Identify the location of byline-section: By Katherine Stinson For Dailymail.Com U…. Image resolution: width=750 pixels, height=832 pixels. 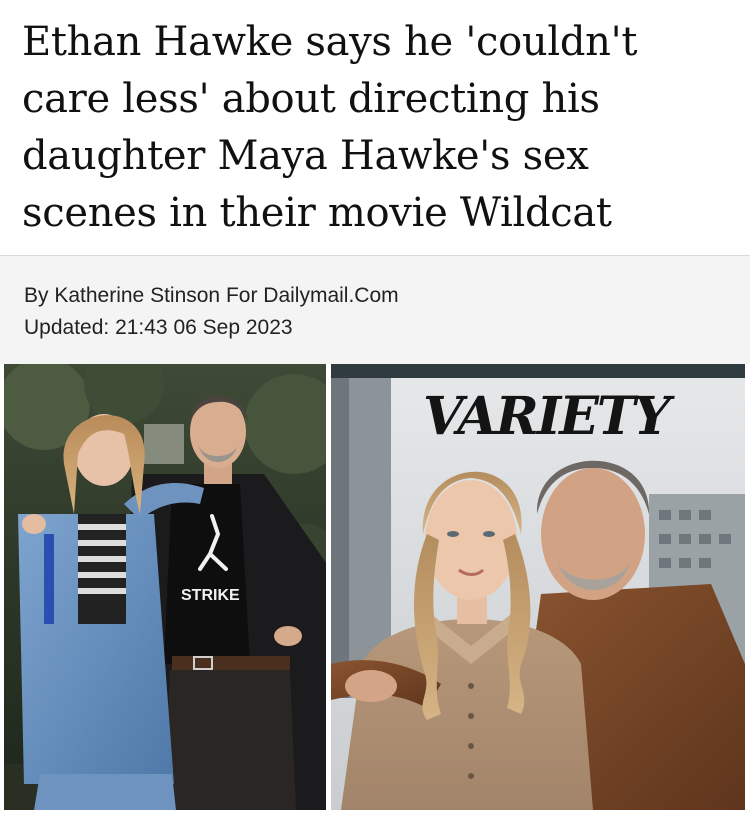
(375, 310).